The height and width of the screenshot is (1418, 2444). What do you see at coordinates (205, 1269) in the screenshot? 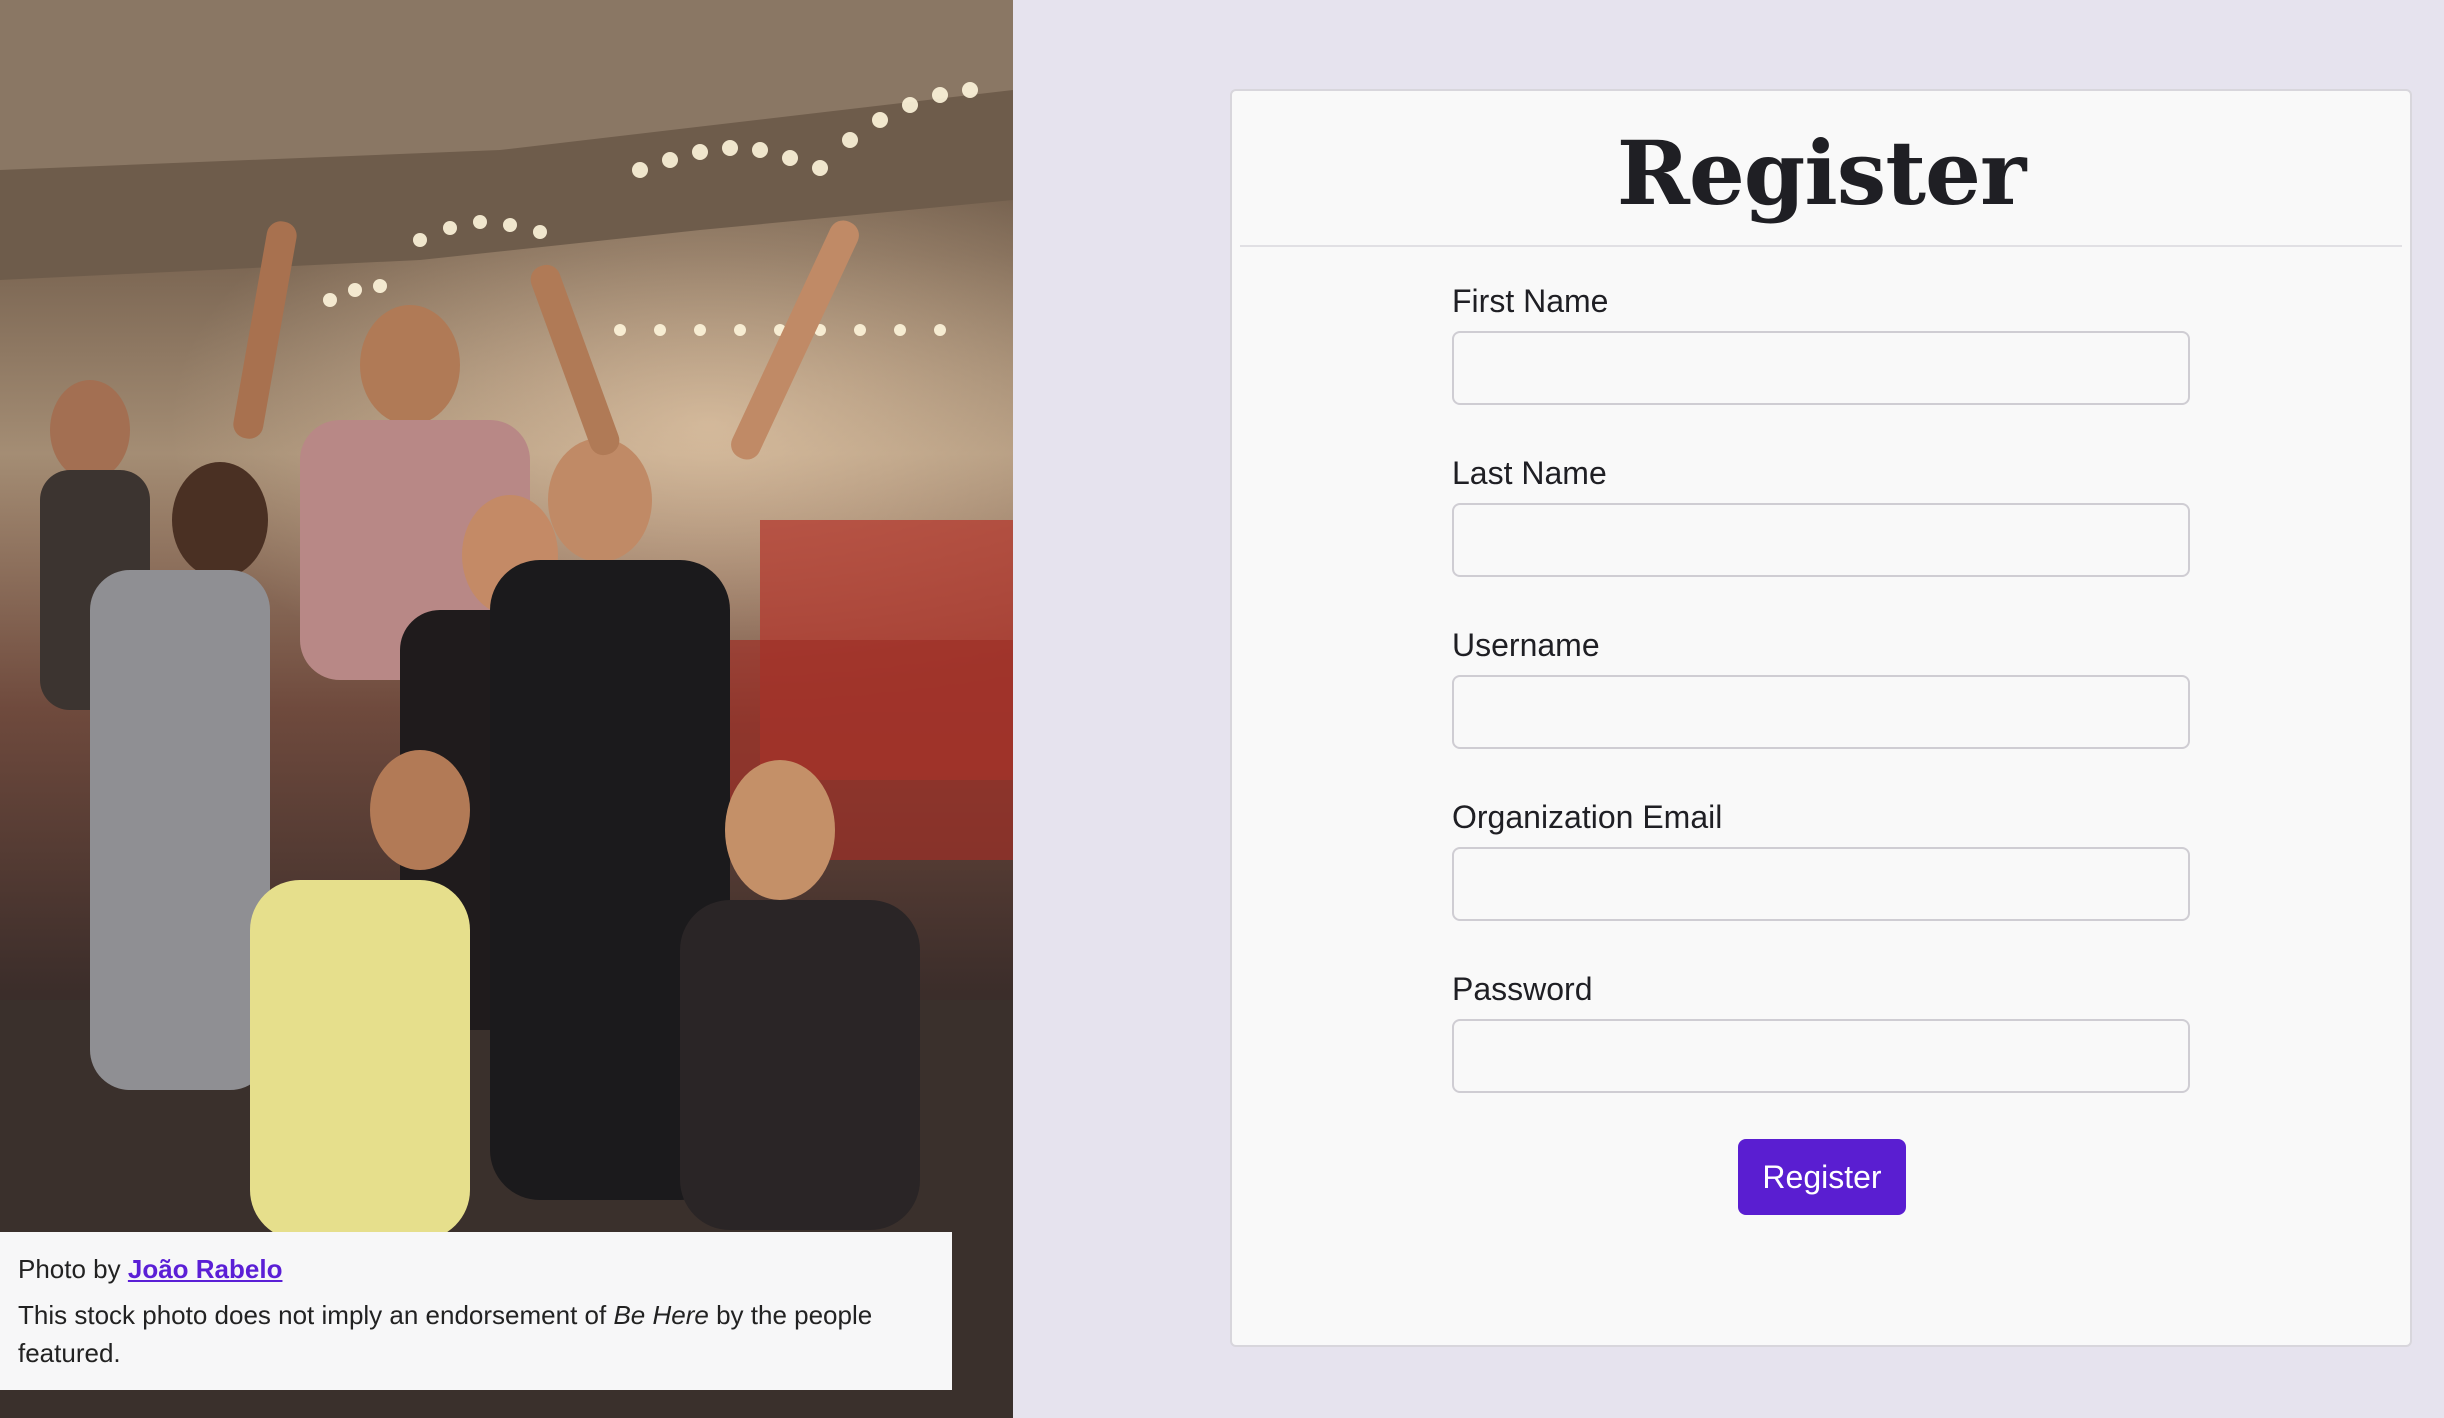
I see `photographer-link: João Rabelo` at bounding box center [205, 1269].